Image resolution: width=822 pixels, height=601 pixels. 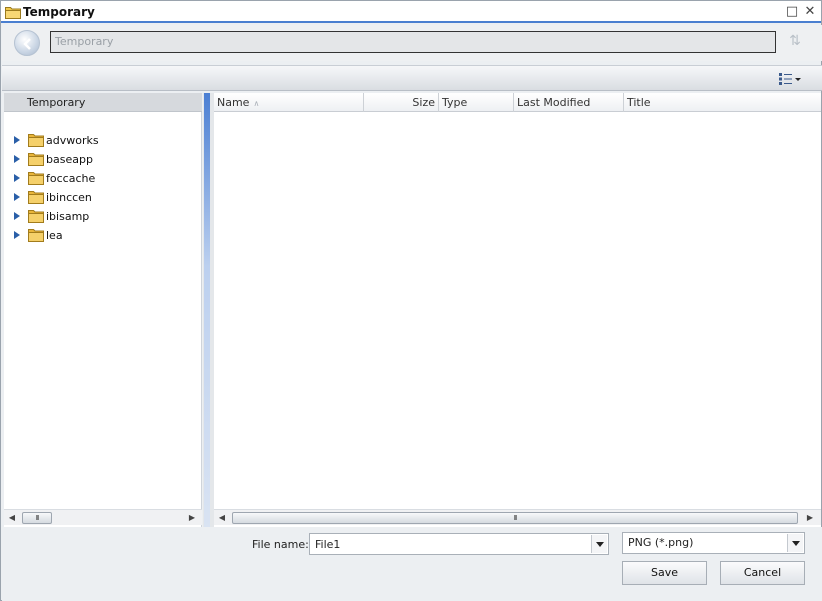 What do you see at coordinates (69, 159) in the screenshot?
I see `tree-item-label: baseapp` at bounding box center [69, 159].